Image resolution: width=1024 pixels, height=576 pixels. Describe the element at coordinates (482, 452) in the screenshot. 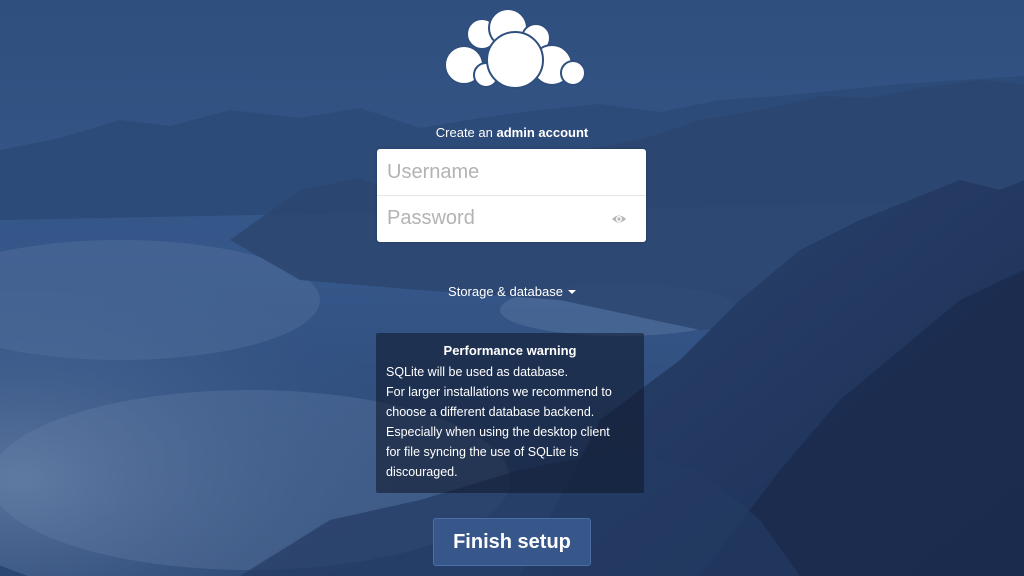

I see `warning-line: for file syncing the use of SQLite is` at that location.